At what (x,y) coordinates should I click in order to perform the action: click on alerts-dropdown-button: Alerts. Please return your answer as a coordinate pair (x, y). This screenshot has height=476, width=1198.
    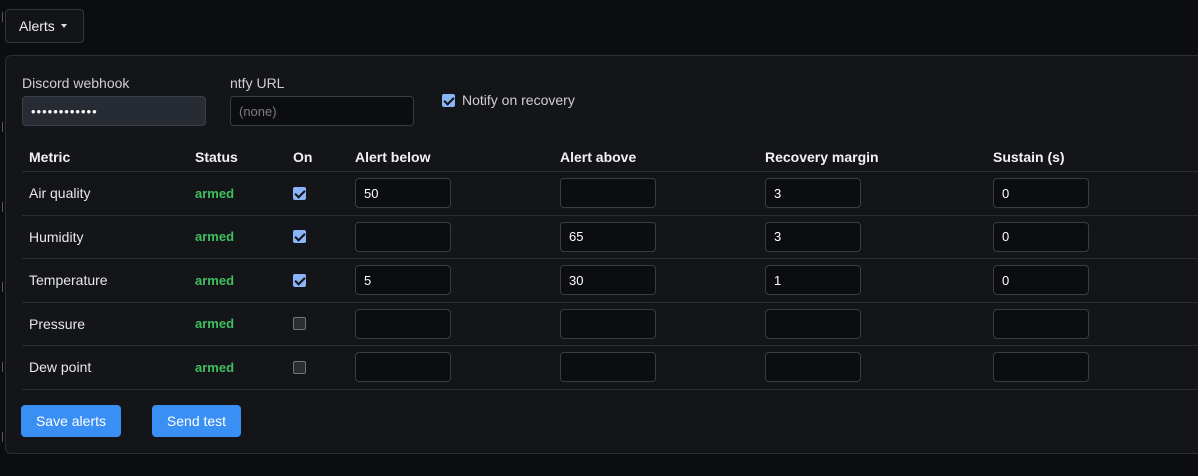
    Looking at the image, I should click on (44, 26).